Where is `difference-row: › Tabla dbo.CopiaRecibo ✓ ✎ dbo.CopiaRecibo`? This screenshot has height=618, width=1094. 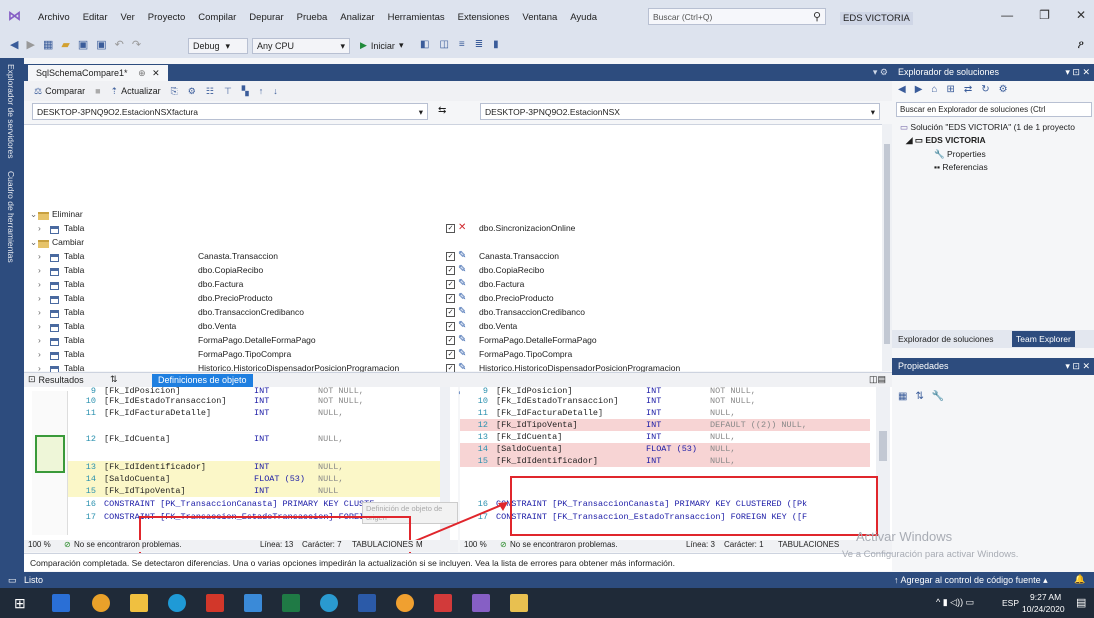
difference-row: › Tabla dbo.CopiaRecibo ✓ ✎ dbo.CopiaRecibo is located at coordinates (453, 271).